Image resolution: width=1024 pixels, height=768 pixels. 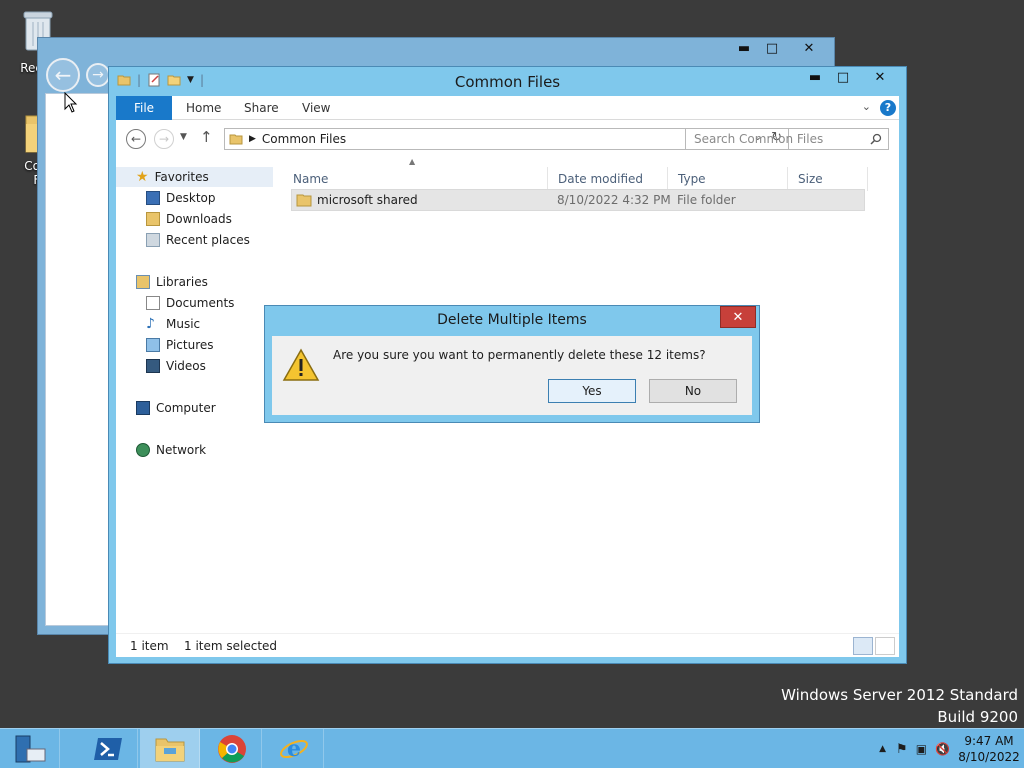 I want to click on recent-locations-icon: ▼, so click(x=183, y=137).